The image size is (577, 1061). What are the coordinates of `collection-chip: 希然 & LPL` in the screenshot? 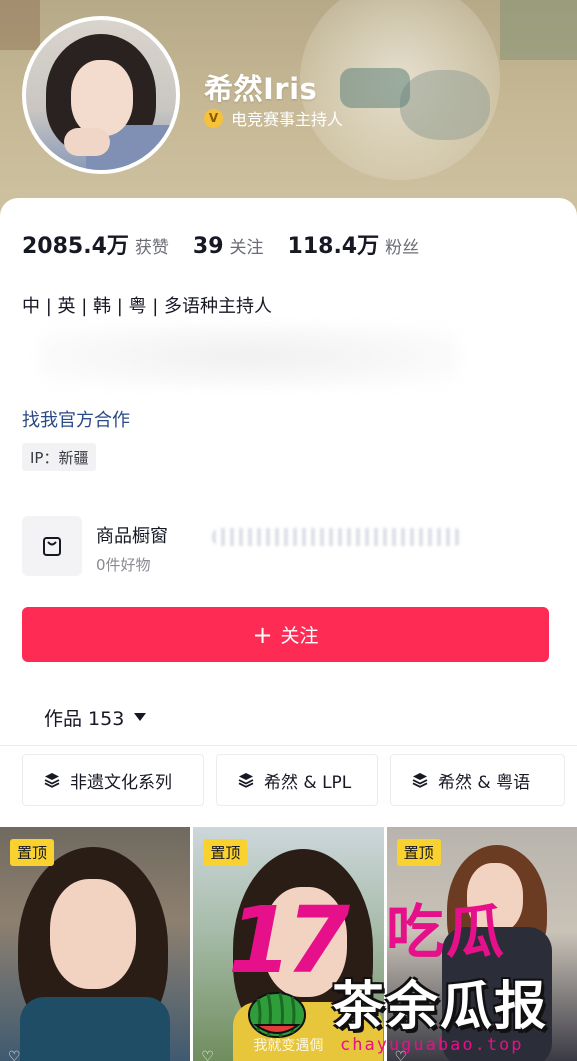 It's located at (297, 780).